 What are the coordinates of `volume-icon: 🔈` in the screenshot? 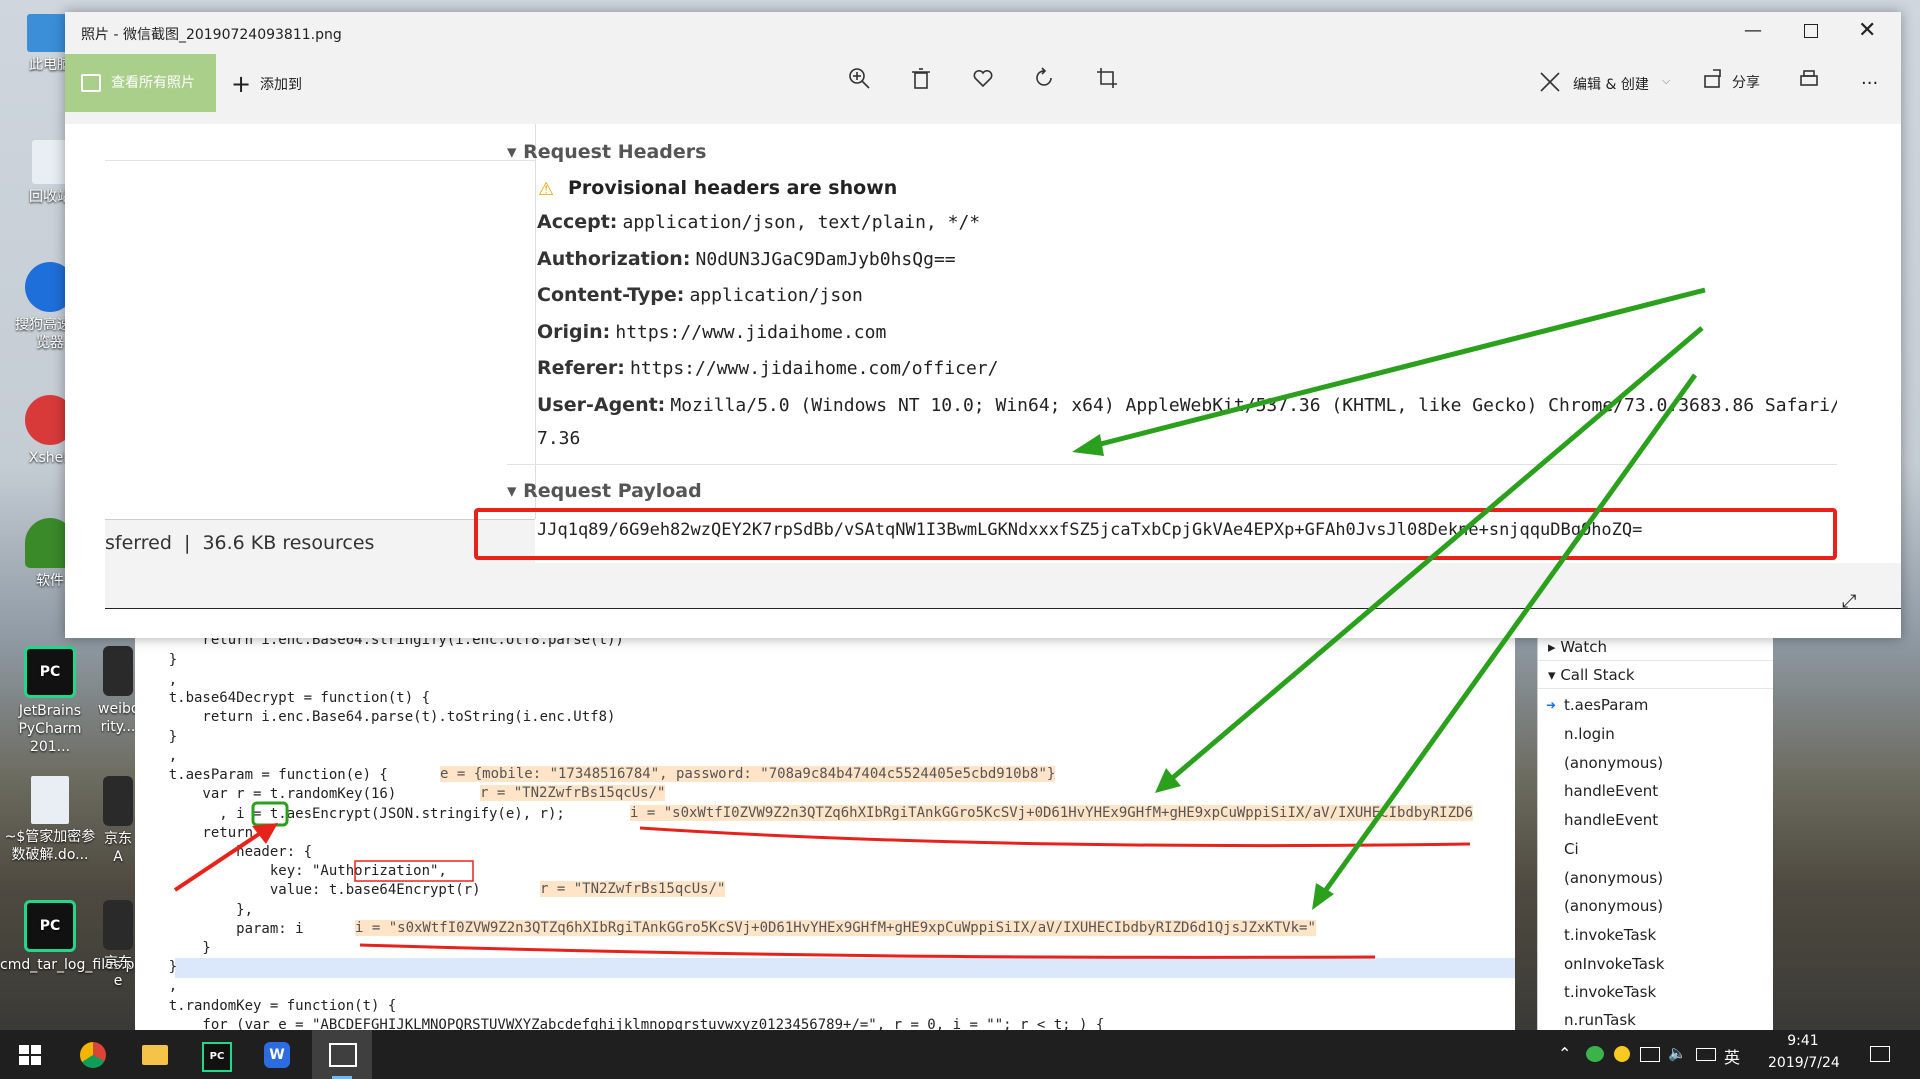 It's located at (1677, 1053).